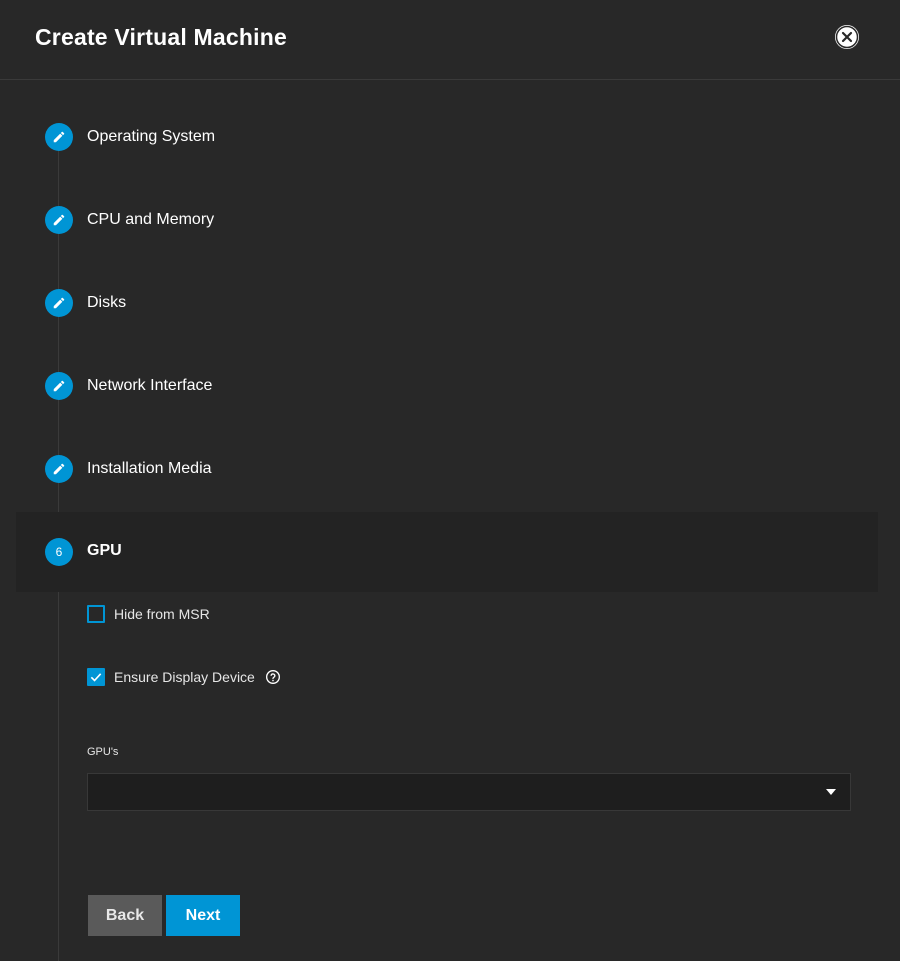  I want to click on step-installation-media: Installation Media, so click(450, 469).